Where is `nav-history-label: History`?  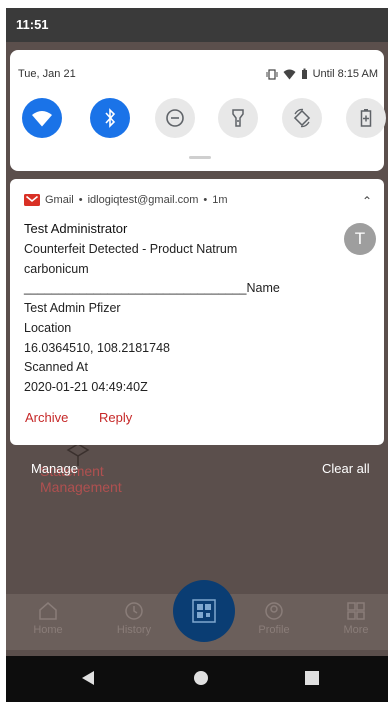 nav-history-label: History is located at coordinates (134, 630).